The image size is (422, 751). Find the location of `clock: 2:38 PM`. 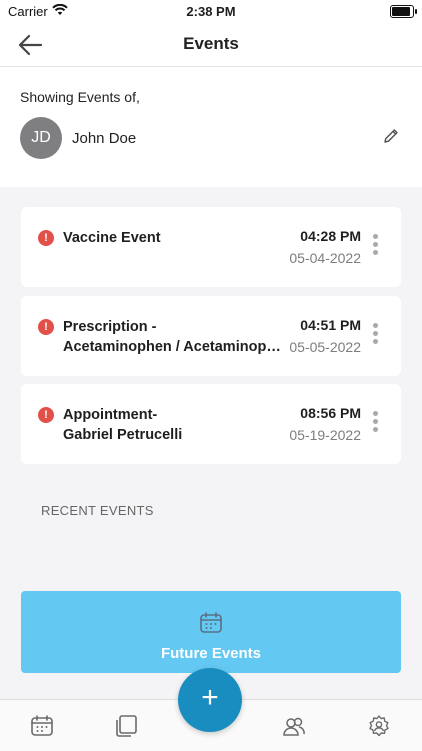

clock: 2:38 PM is located at coordinates (211, 11).